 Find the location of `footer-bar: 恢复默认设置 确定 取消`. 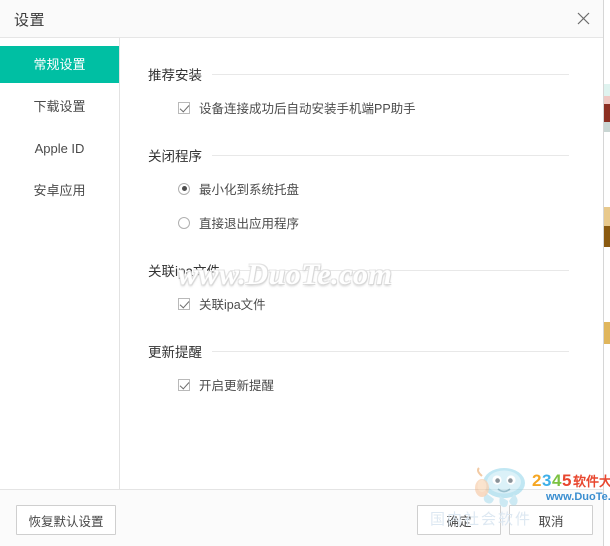

footer-bar: 恢复默认设置 确定 取消 is located at coordinates (301, 517).